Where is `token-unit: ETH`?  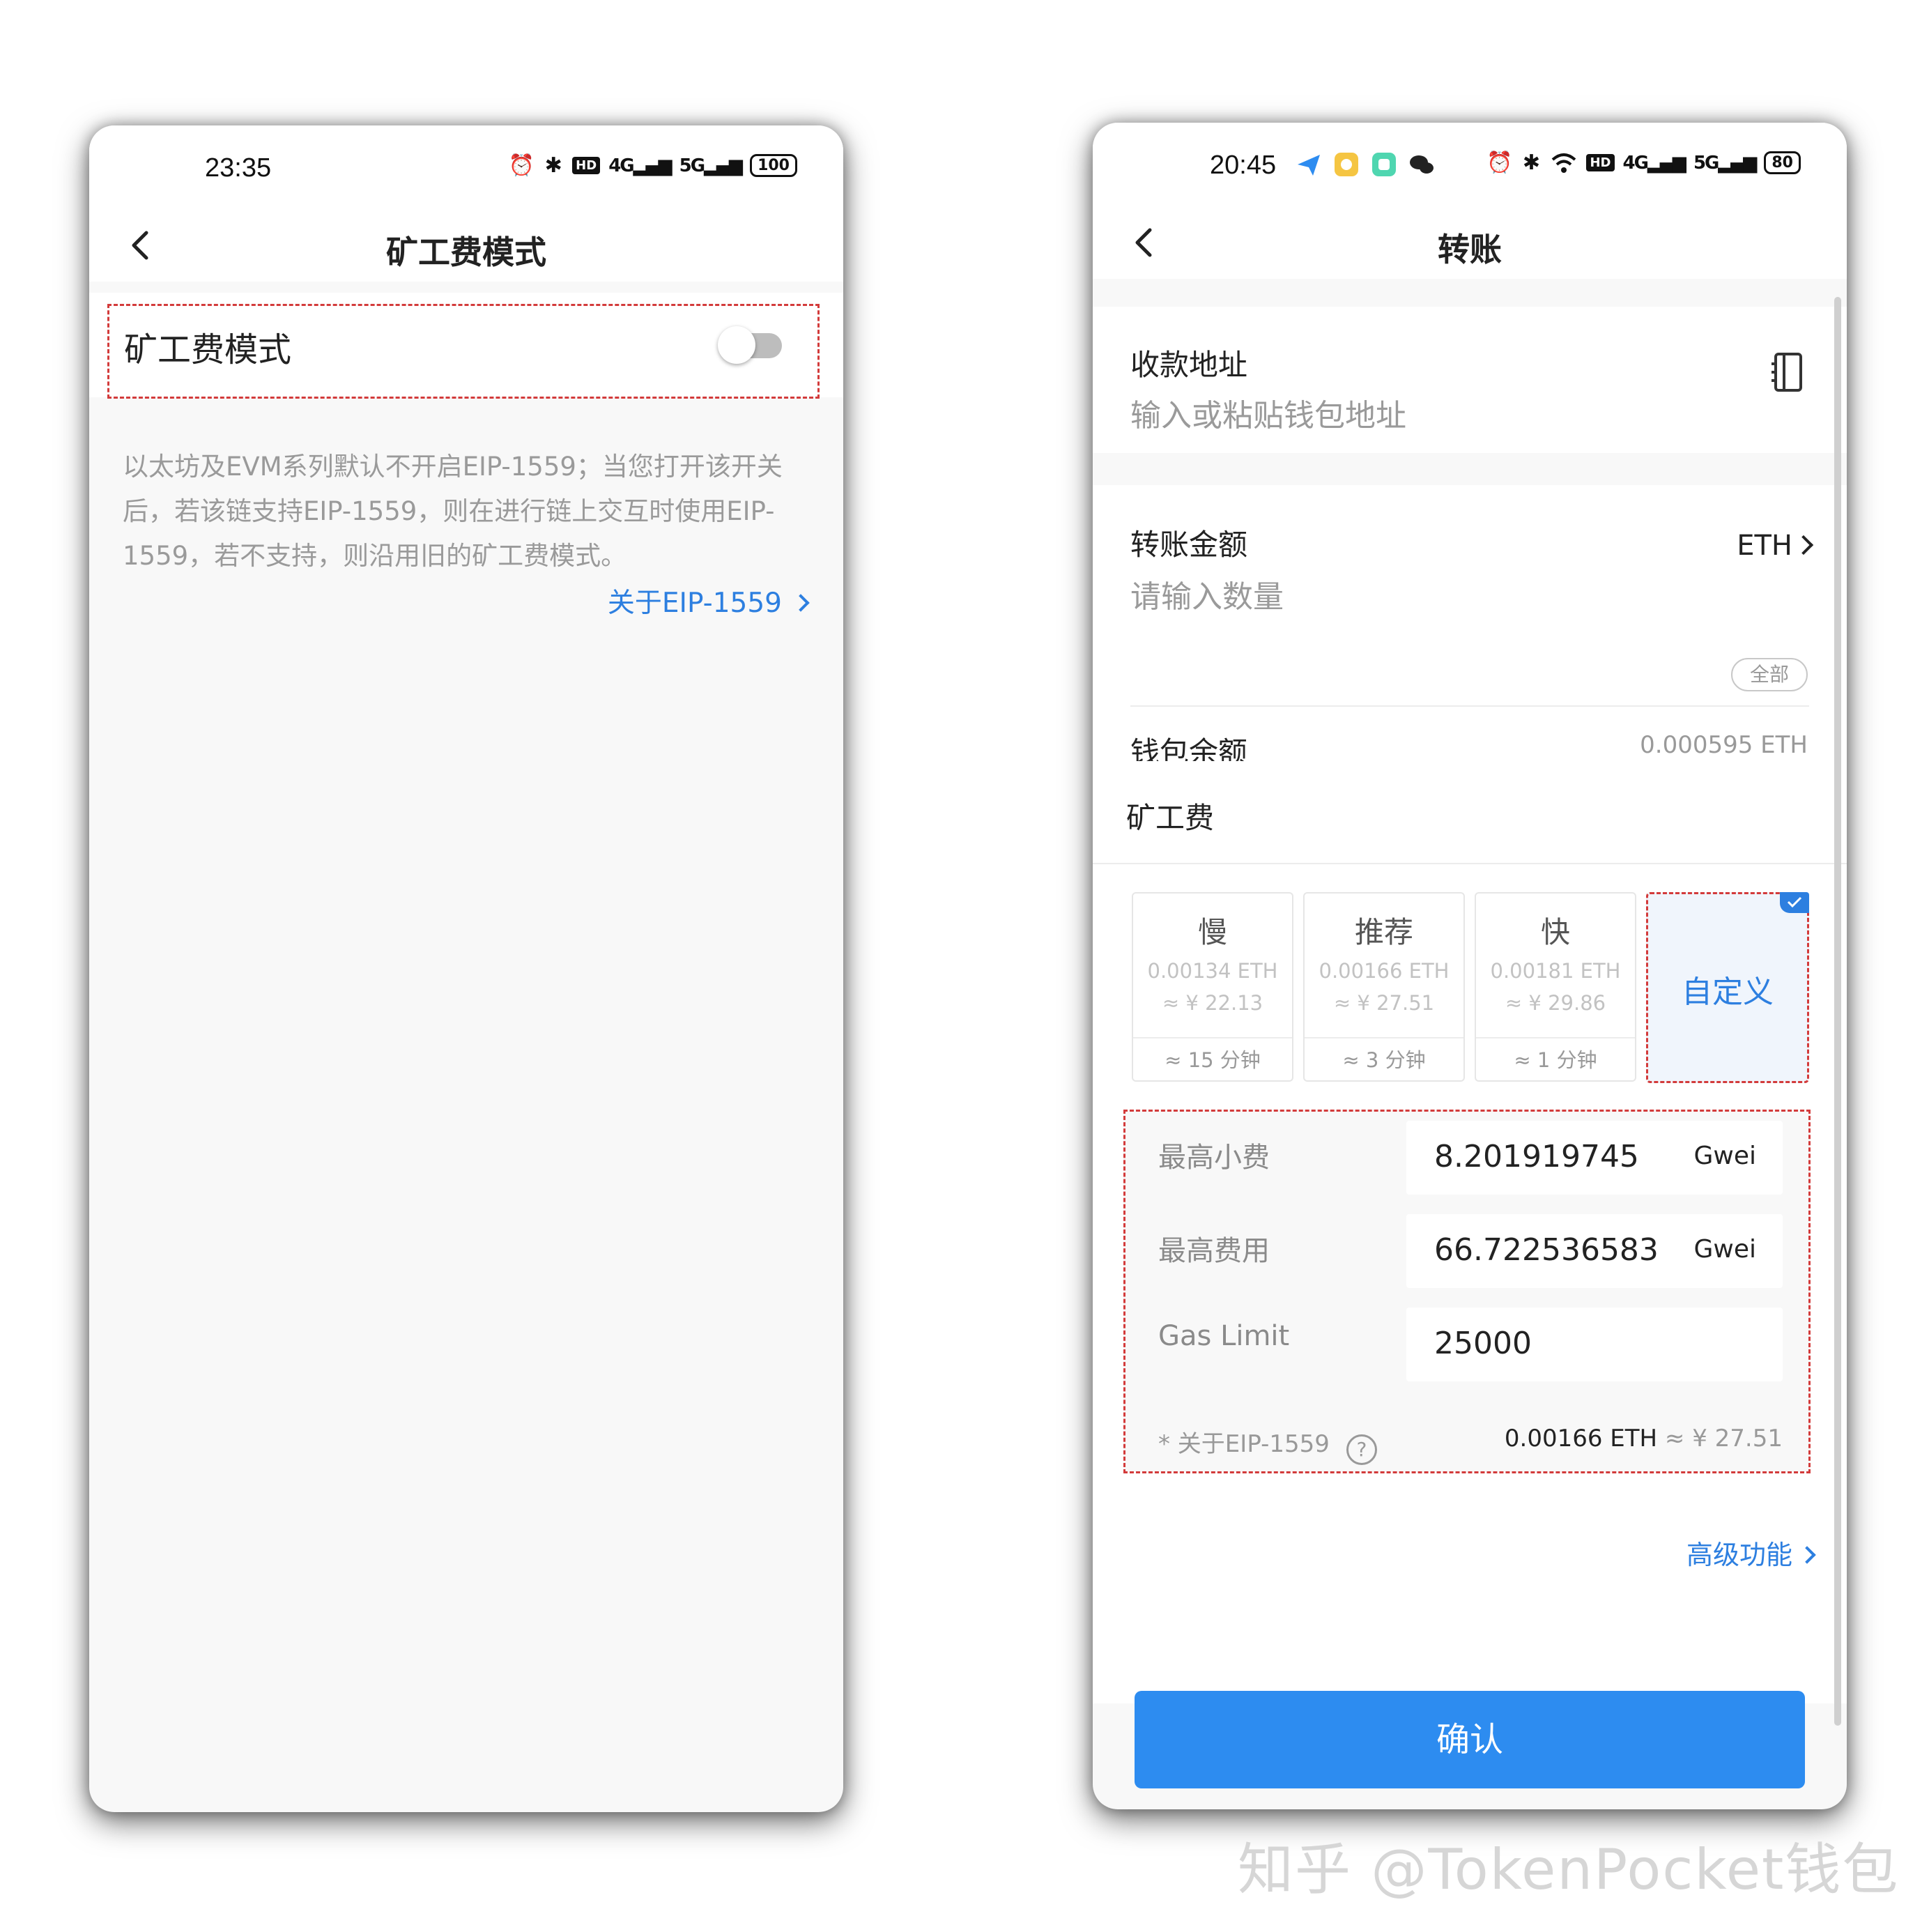
token-unit: ETH is located at coordinates (1764, 546).